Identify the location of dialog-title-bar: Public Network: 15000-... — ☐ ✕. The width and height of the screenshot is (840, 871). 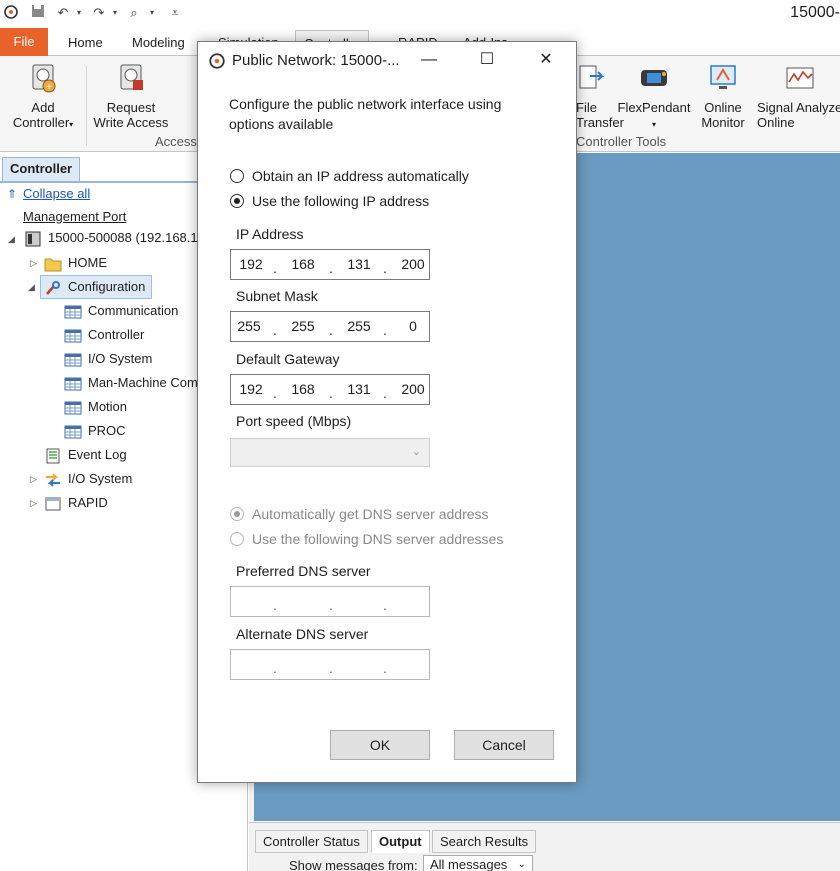
(387, 61).